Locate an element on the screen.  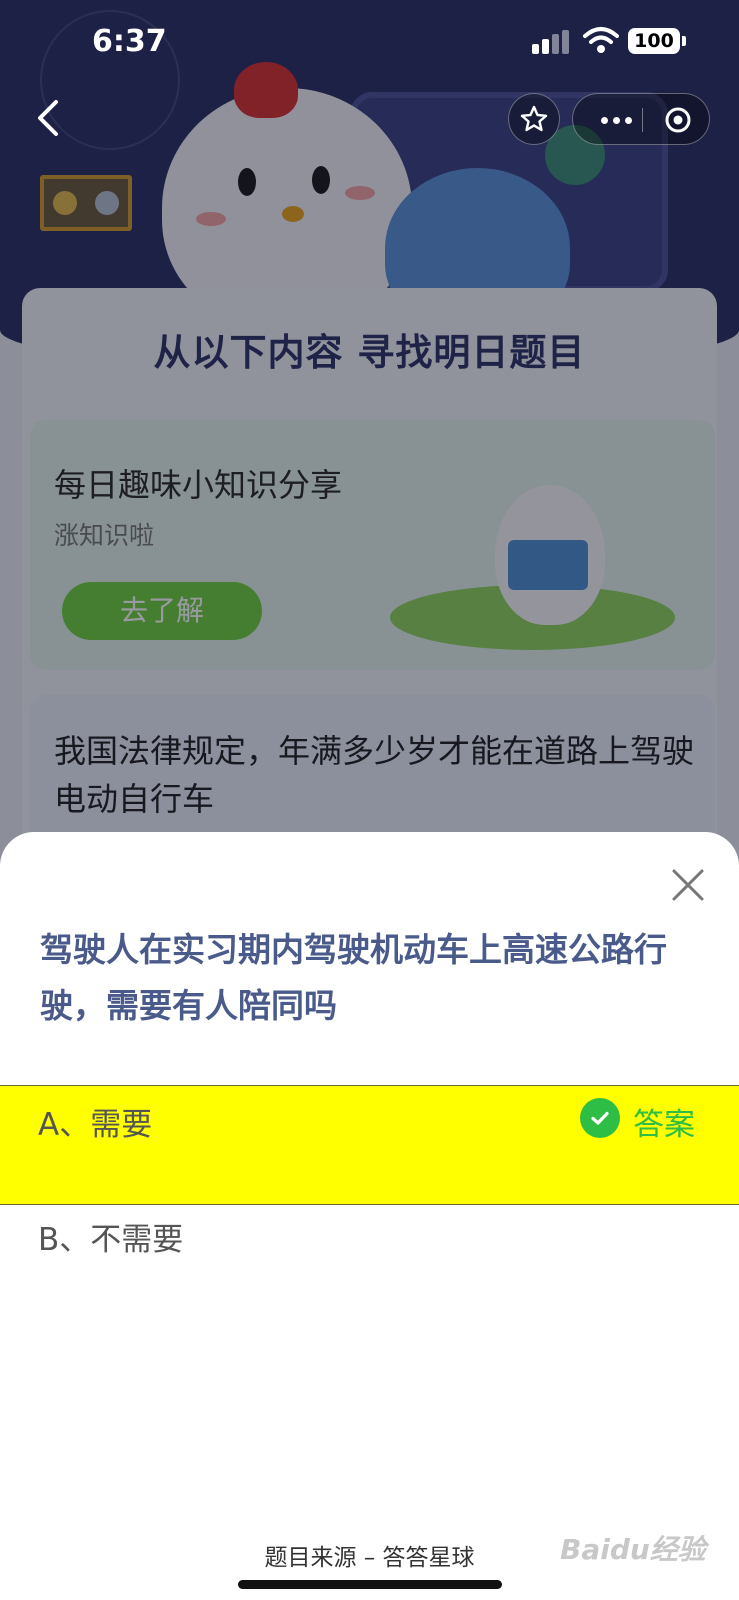
target-circle-icon is located at coordinates (678, 120).